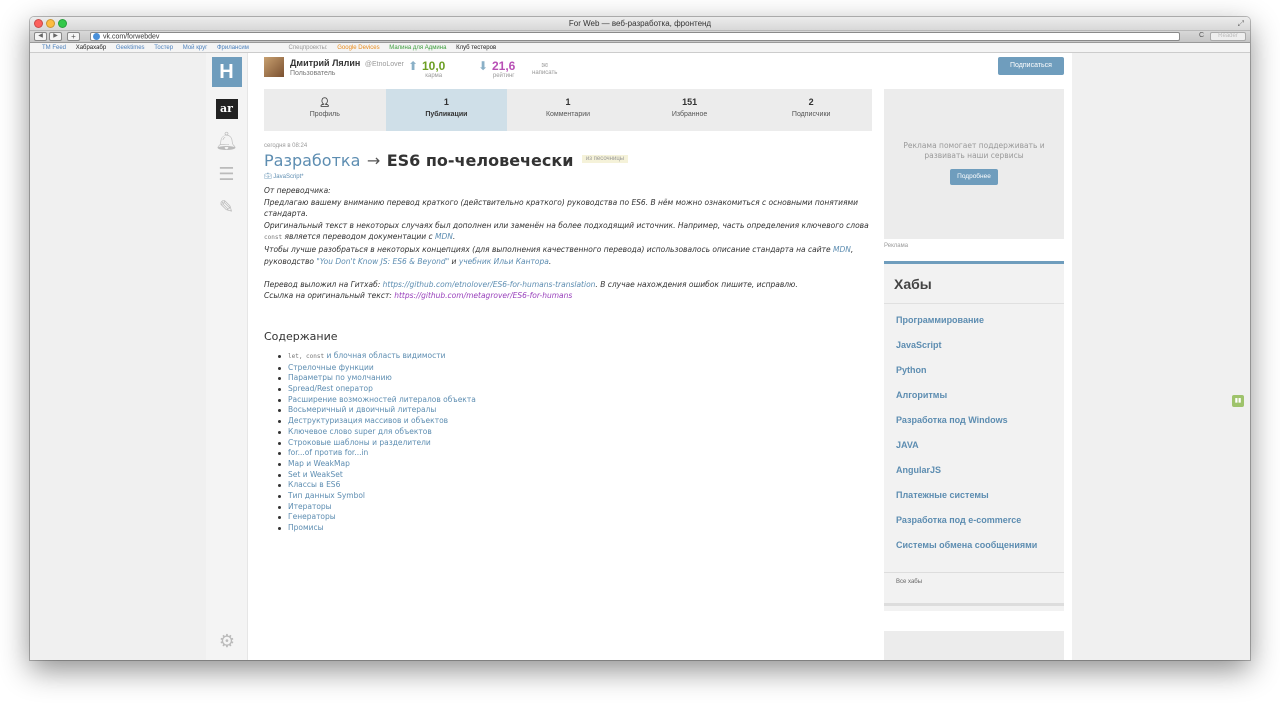  What do you see at coordinates (325, 63) in the screenshot?
I see `user-name: Дмитрий Лялин` at bounding box center [325, 63].